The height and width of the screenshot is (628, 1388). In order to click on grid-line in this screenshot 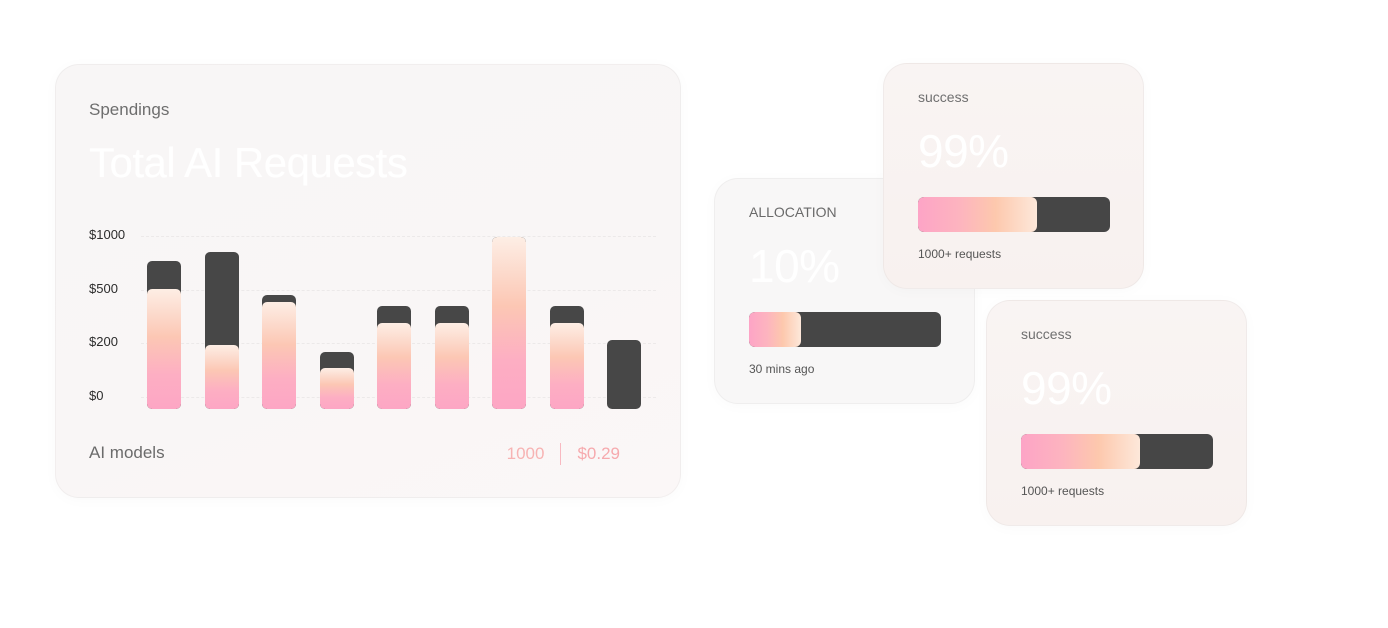, I will do `click(398, 236)`.